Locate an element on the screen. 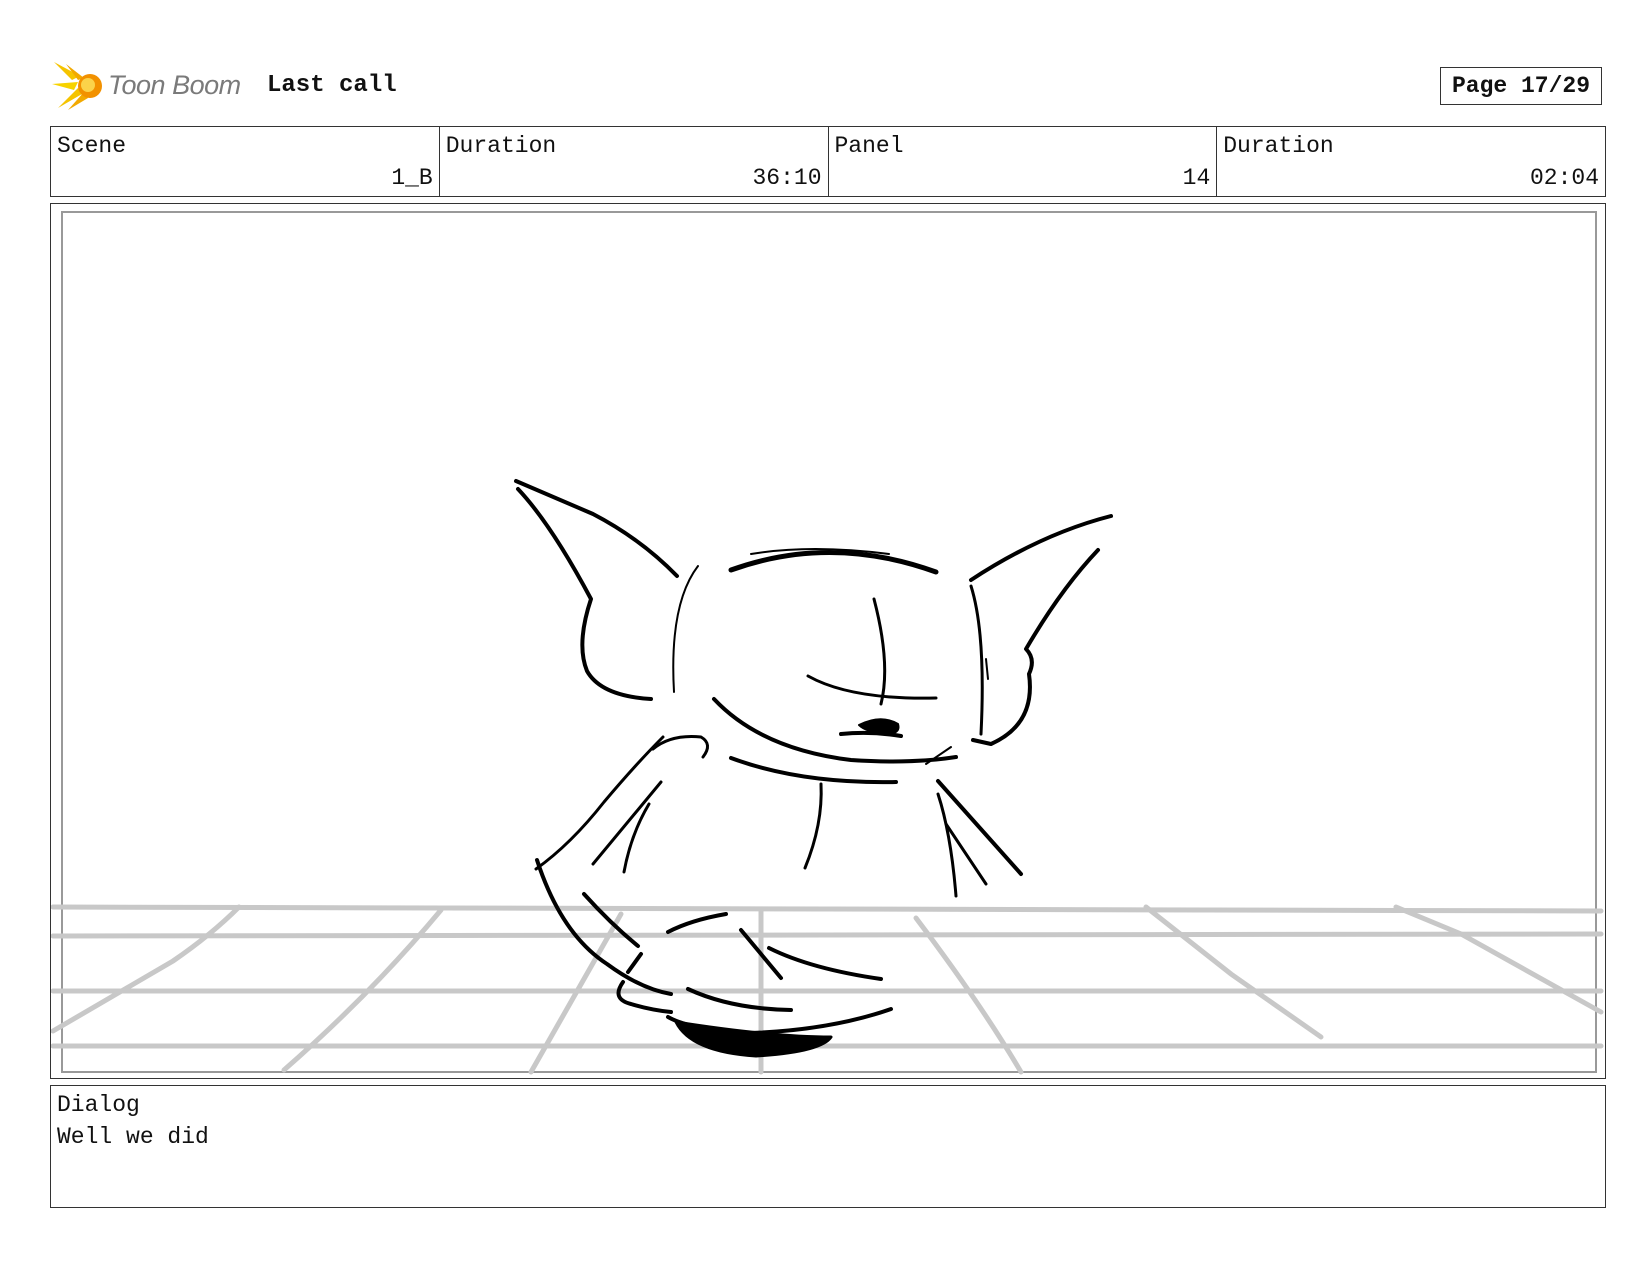 The height and width of the screenshot is (1276, 1648). panel-value: 14 is located at coordinates (1196, 178).